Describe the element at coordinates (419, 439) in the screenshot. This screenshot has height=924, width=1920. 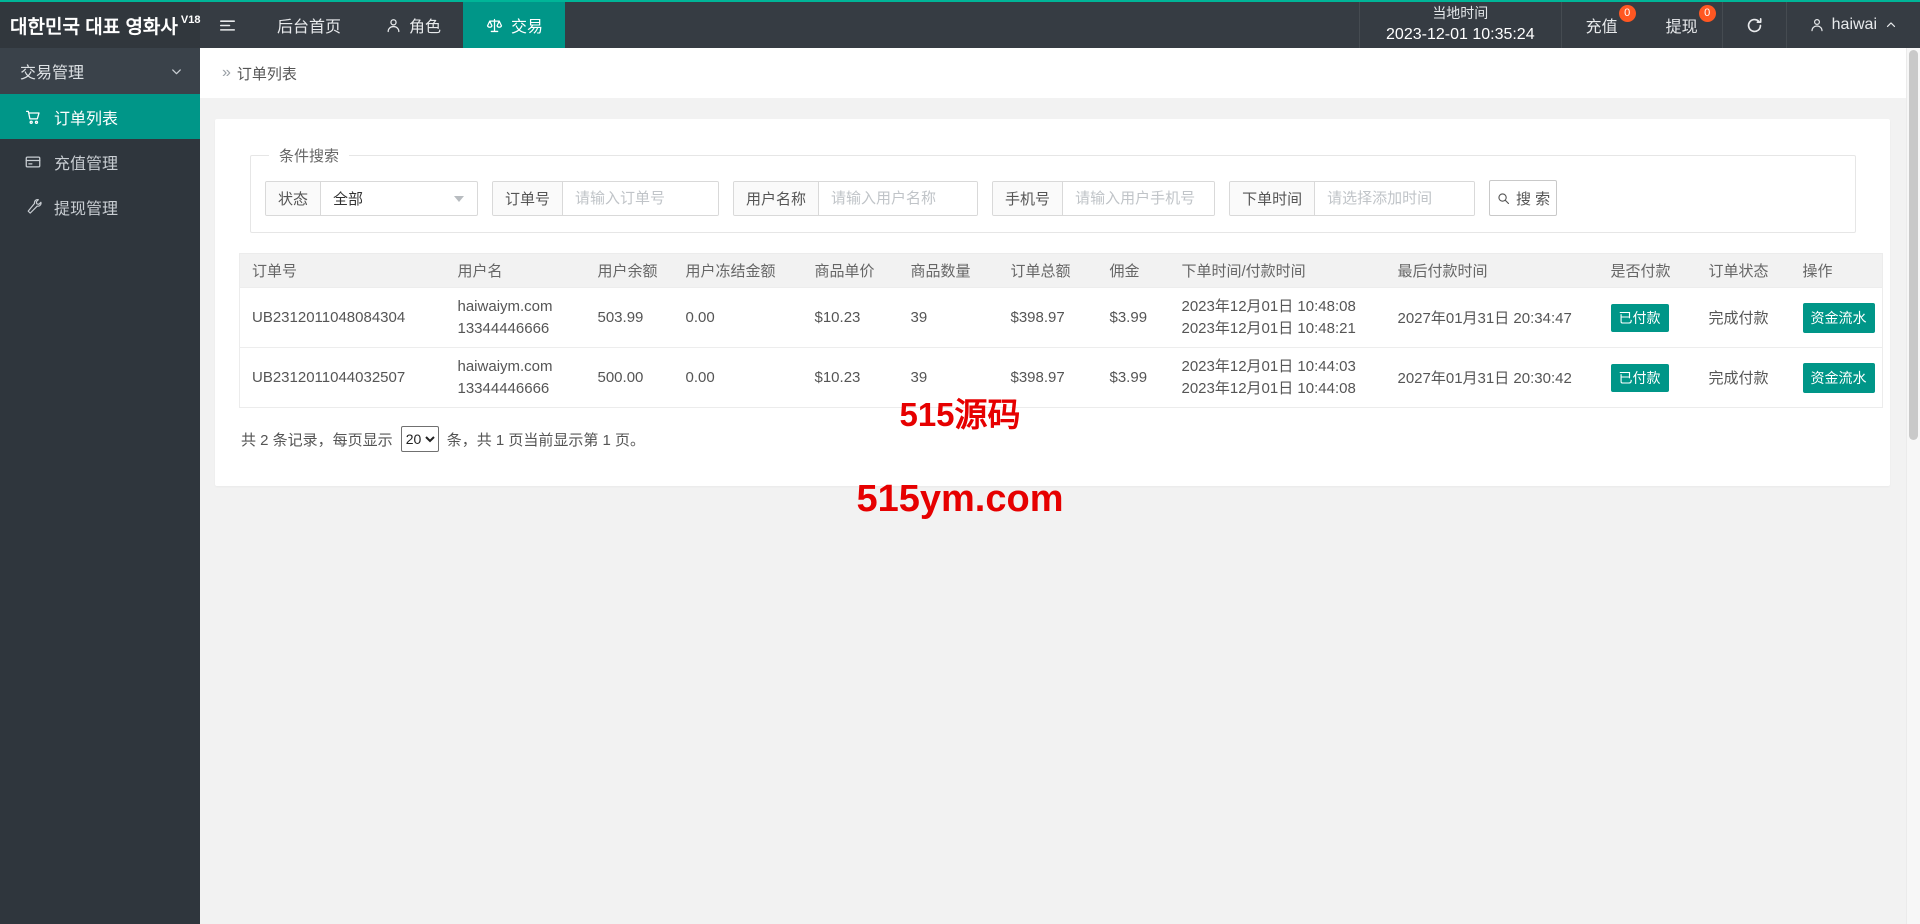
I see `page-size-select: 20` at that location.